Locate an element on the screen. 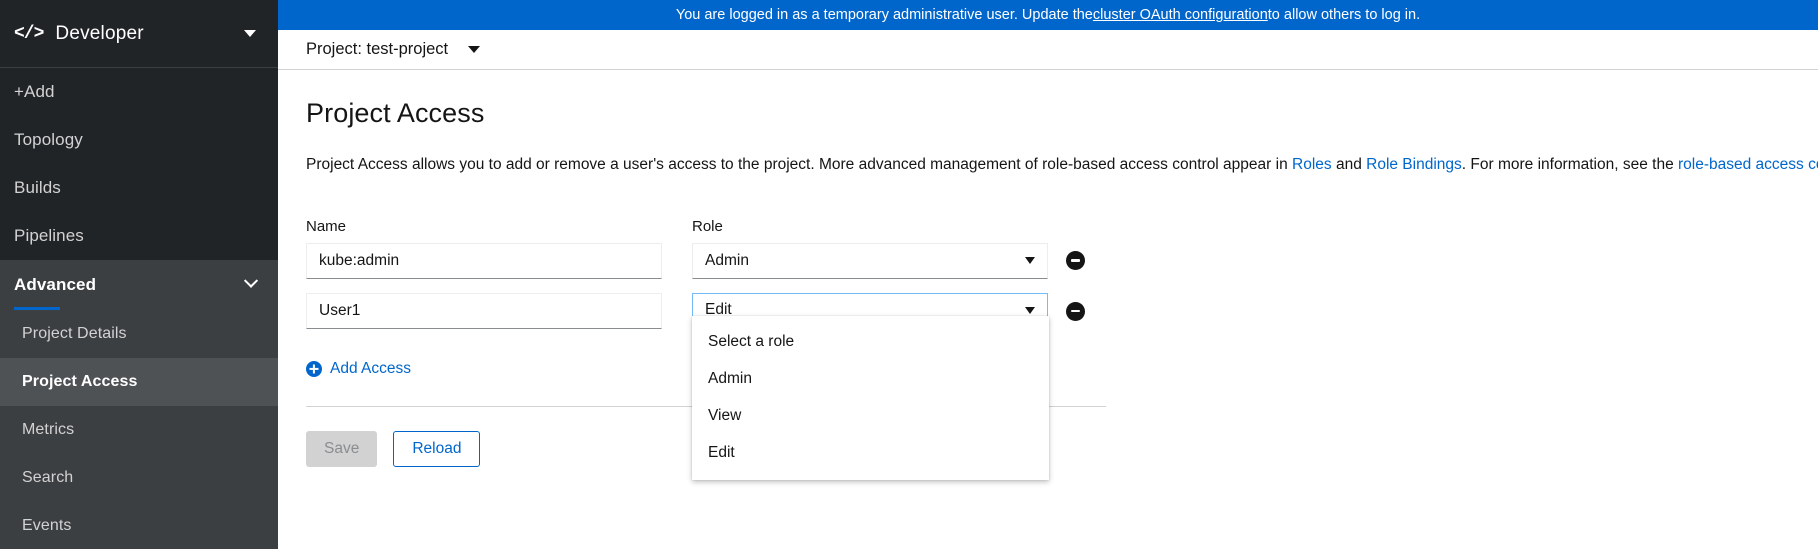 This screenshot has height=549, width=1818. banner-text-after: to allow others to log in. is located at coordinates (1344, 15).